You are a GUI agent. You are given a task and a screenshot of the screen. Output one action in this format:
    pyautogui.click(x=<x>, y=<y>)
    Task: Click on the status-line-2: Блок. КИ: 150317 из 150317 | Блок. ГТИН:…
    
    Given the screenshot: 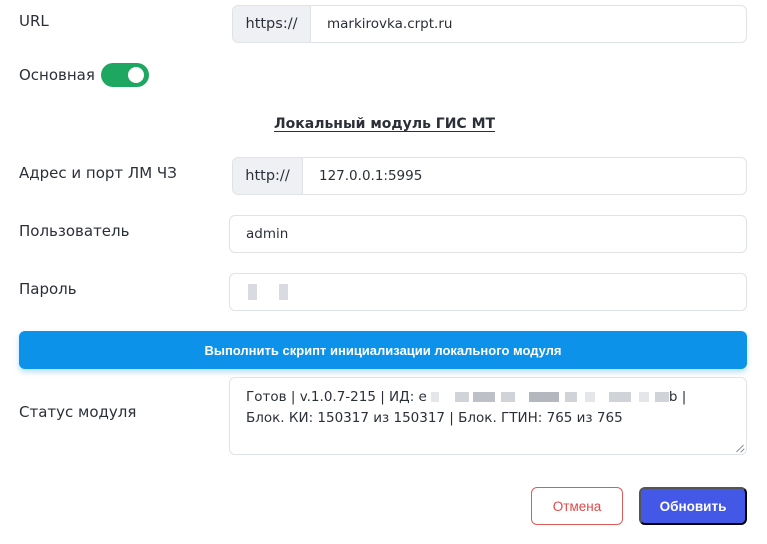 What is the action you would take?
    pyautogui.click(x=434, y=418)
    